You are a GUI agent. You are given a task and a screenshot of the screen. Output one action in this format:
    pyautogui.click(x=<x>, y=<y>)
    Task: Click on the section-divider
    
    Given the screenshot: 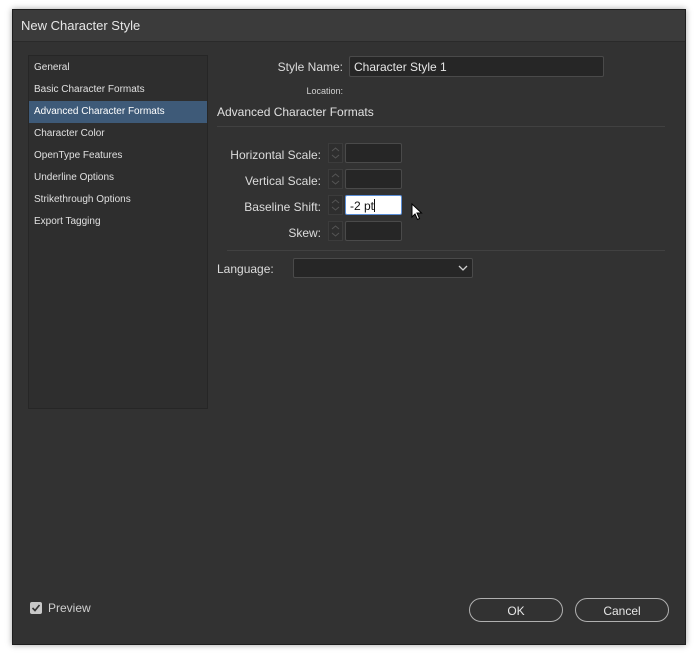 What is the action you would take?
    pyautogui.click(x=441, y=126)
    